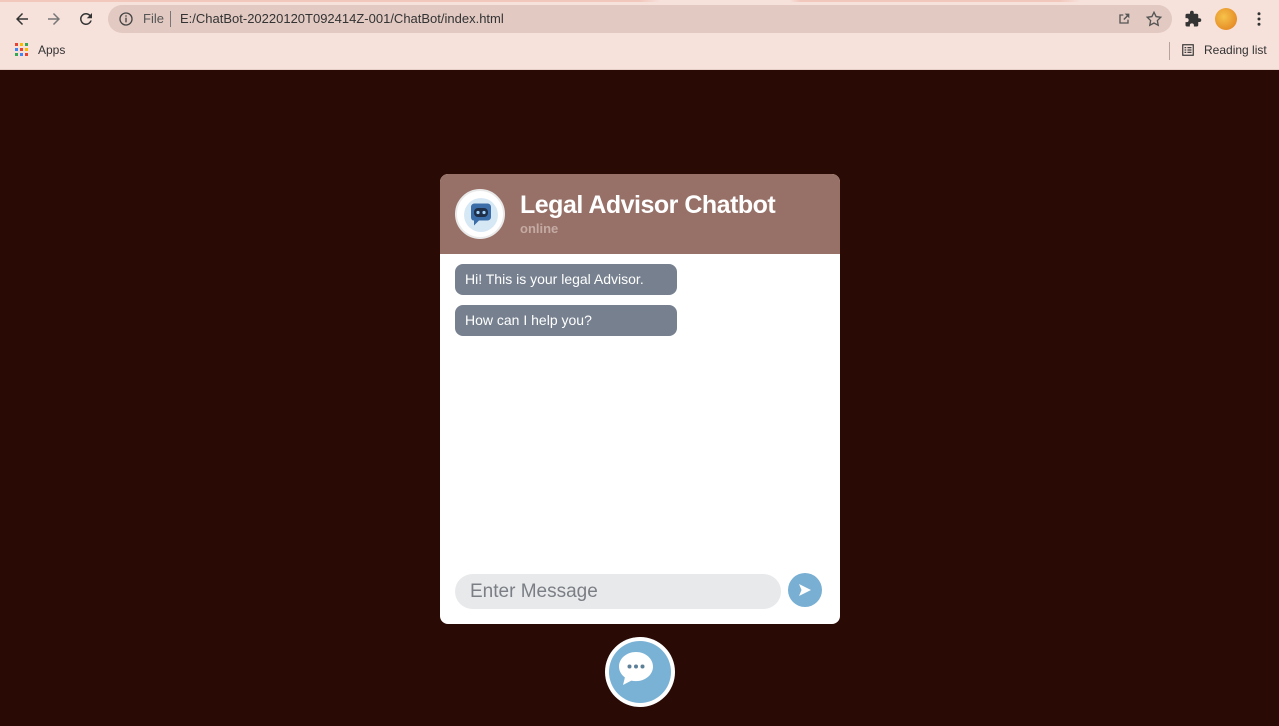  What do you see at coordinates (51, 50) in the screenshot?
I see `apps-bookmark: Apps` at bounding box center [51, 50].